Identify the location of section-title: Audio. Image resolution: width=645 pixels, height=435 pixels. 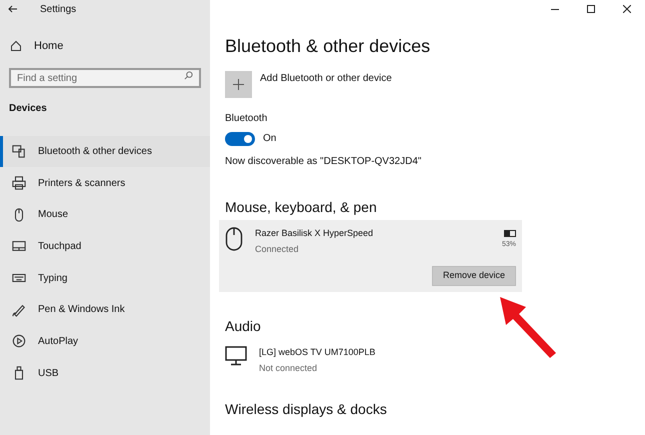
(243, 326).